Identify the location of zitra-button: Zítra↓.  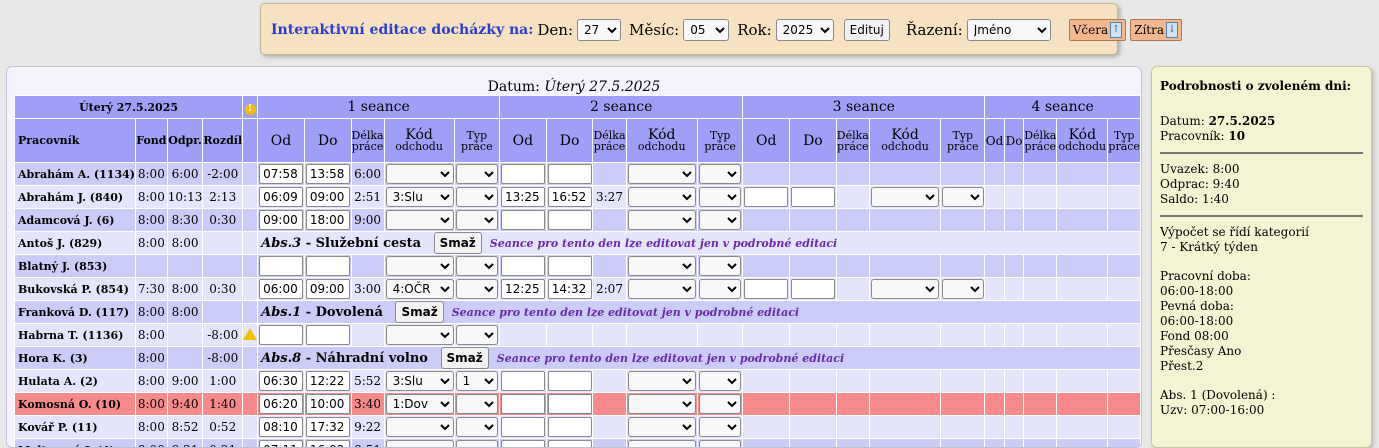
(1156, 30).